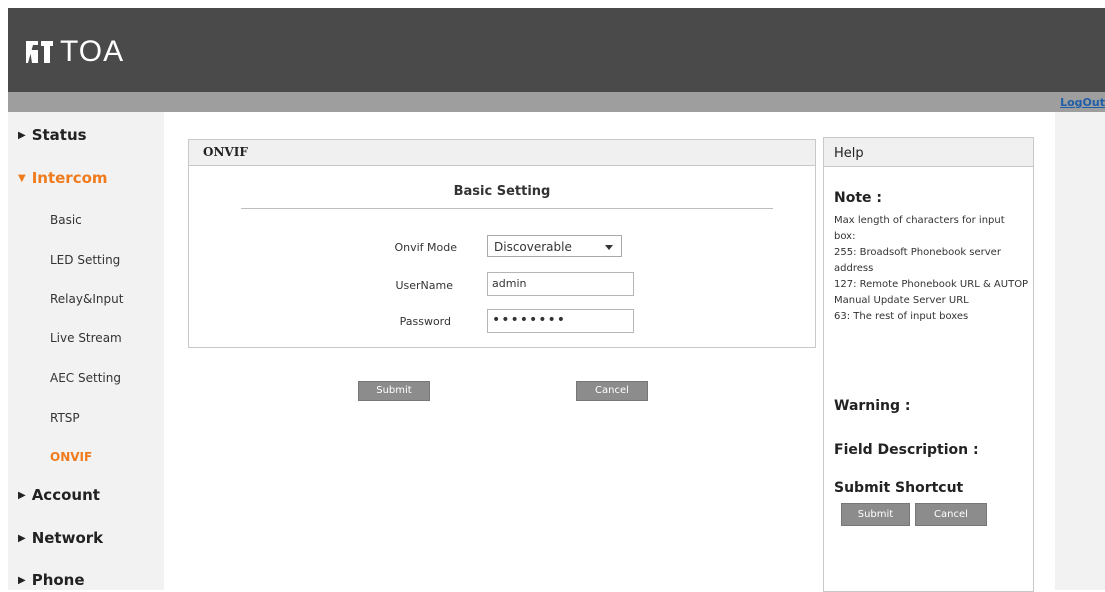 The height and width of the screenshot is (592, 1105). What do you see at coordinates (394, 391) in the screenshot?
I see `submit-button: Submit` at bounding box center [394, 391].